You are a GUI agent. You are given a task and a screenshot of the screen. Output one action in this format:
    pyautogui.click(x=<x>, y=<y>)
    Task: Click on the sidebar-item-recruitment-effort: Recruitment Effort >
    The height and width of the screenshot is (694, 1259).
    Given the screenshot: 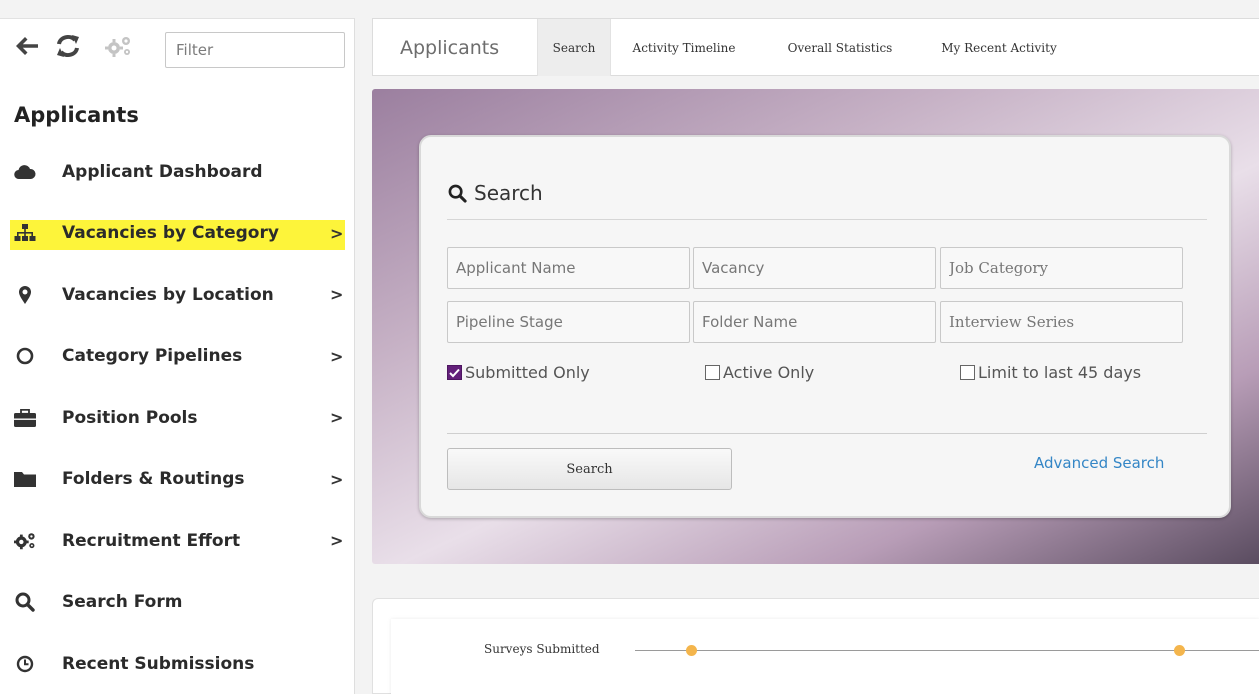 What is the action you would take?
    pyautogui.click(x=177, y=541)
    